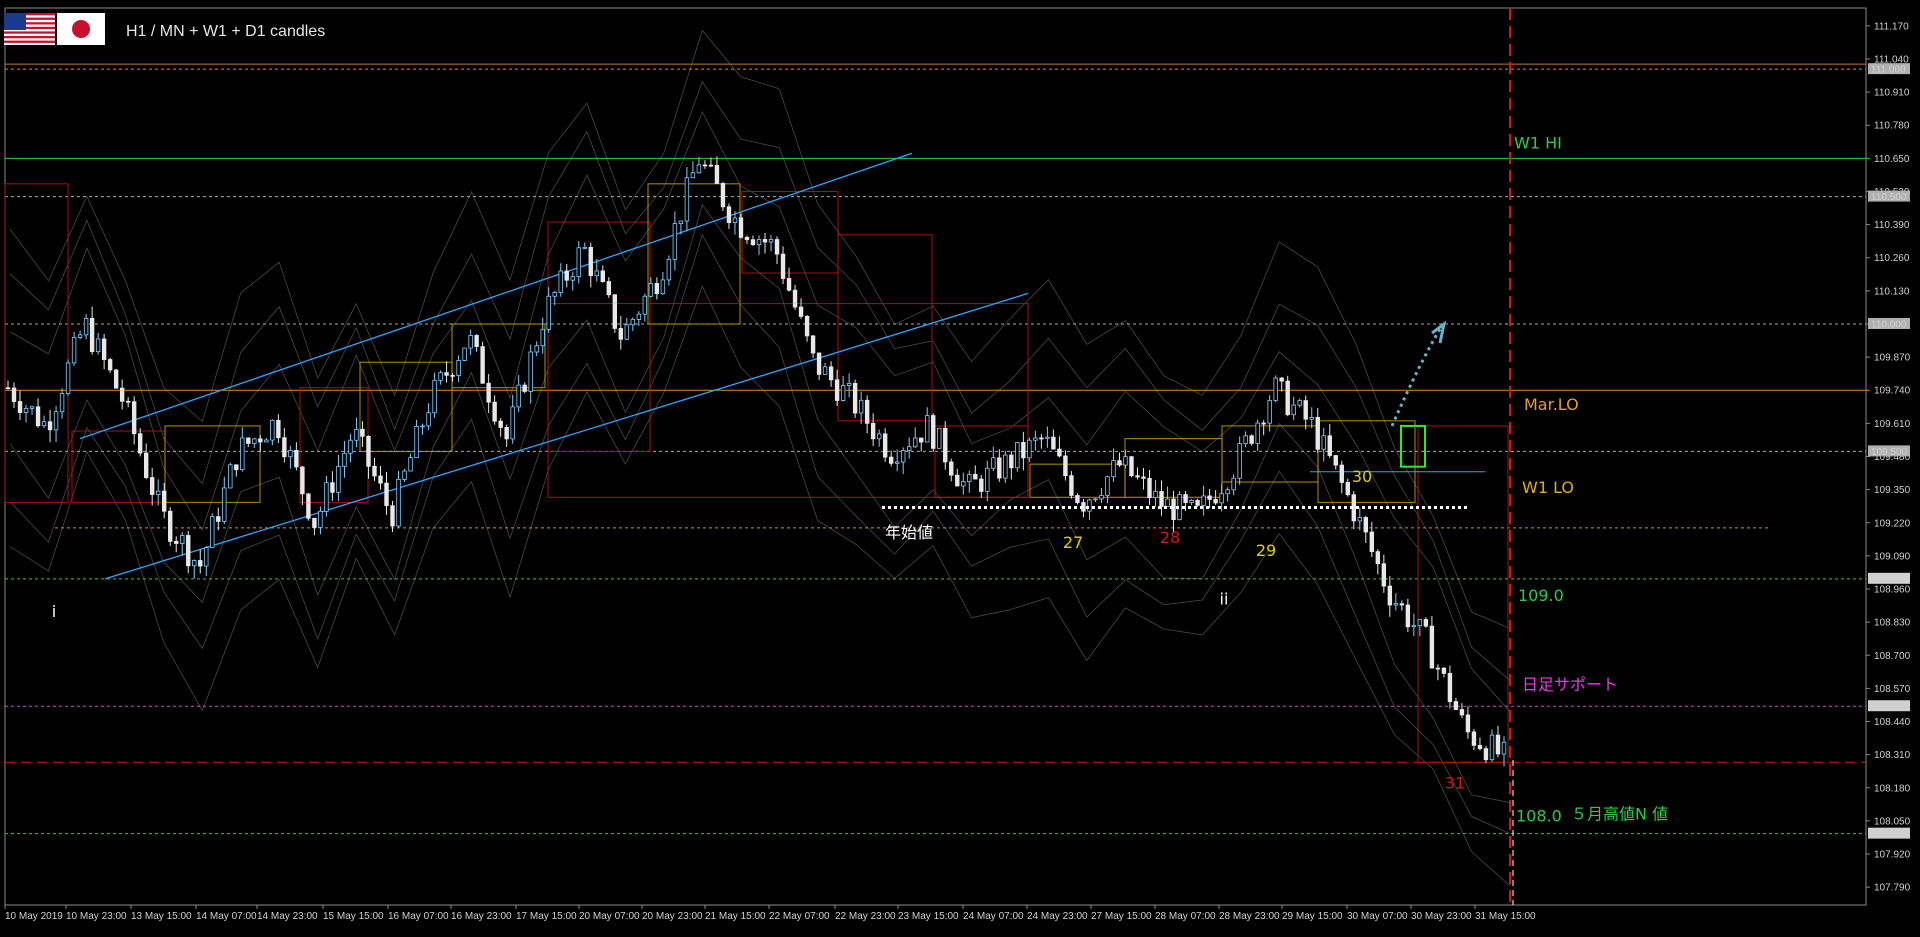 This screenshot has height=937, width=1920. What do you see at coordinates (1892, 225) in the screenshot?
I see `y-tick-label: 110.390` at bounding box center [1892, 225].